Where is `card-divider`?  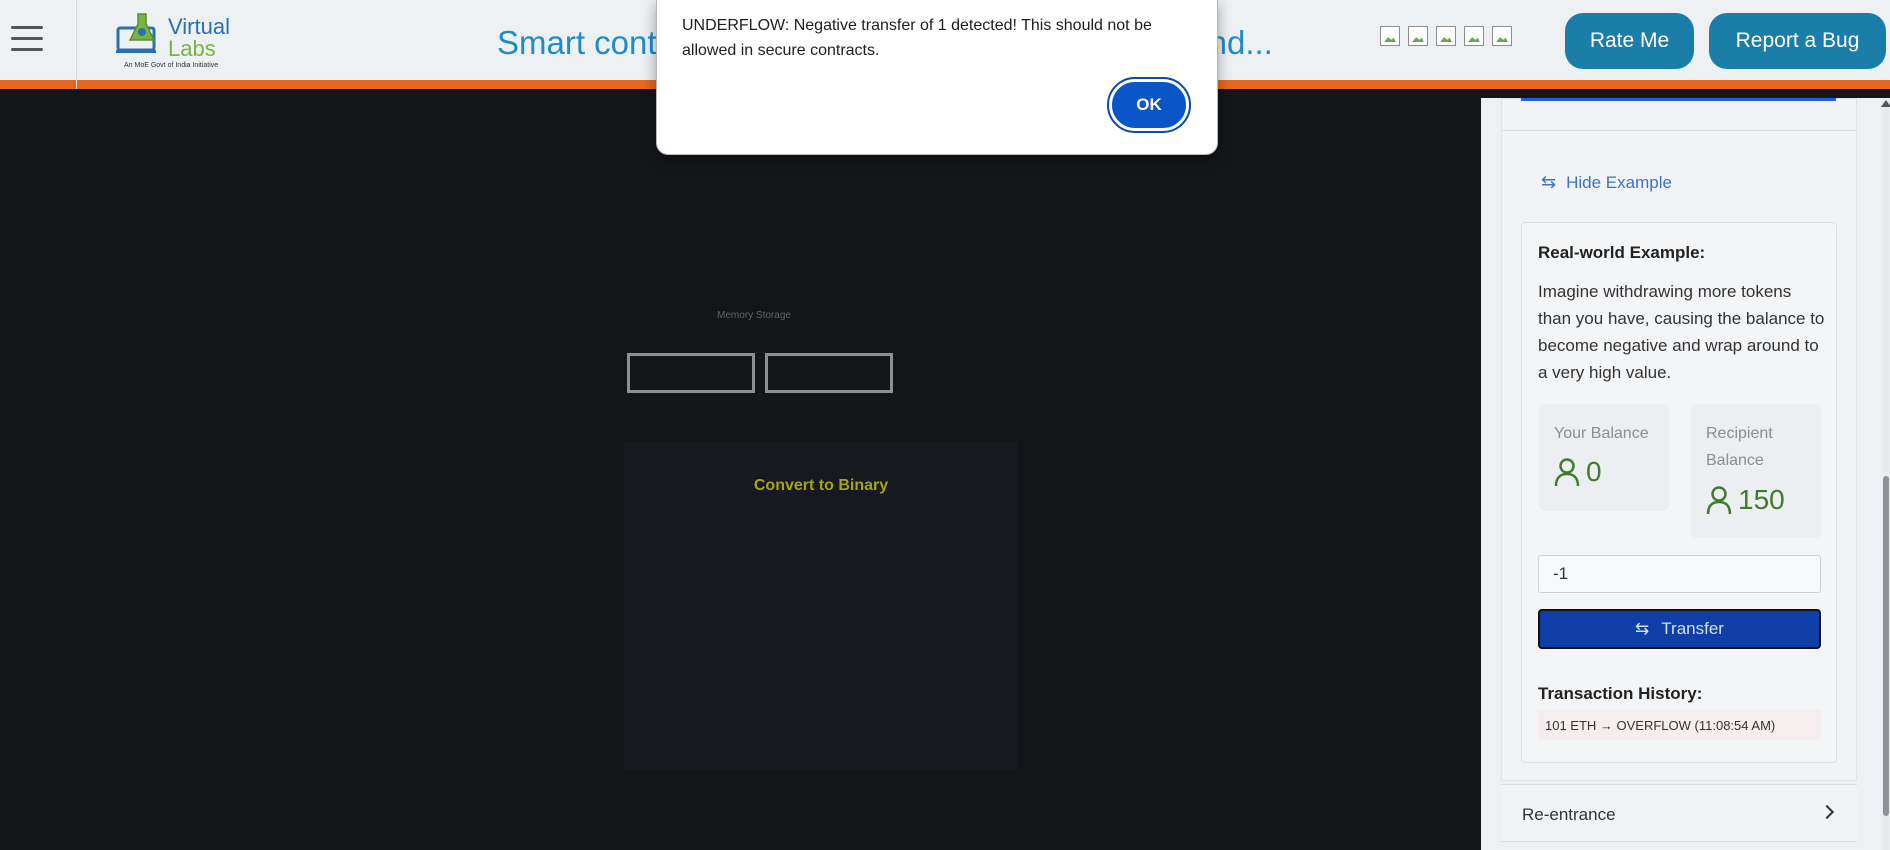 card-divider is located at coordinates (1679, 130).